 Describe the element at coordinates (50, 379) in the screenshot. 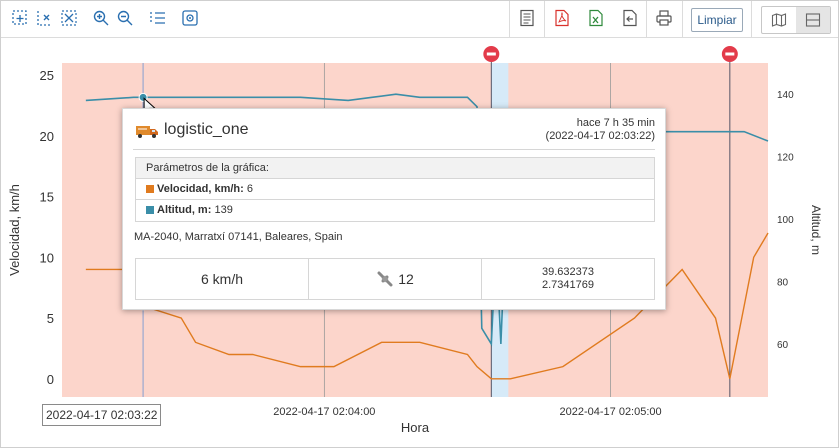

I see `y-left-tick-label: 0` at that location.